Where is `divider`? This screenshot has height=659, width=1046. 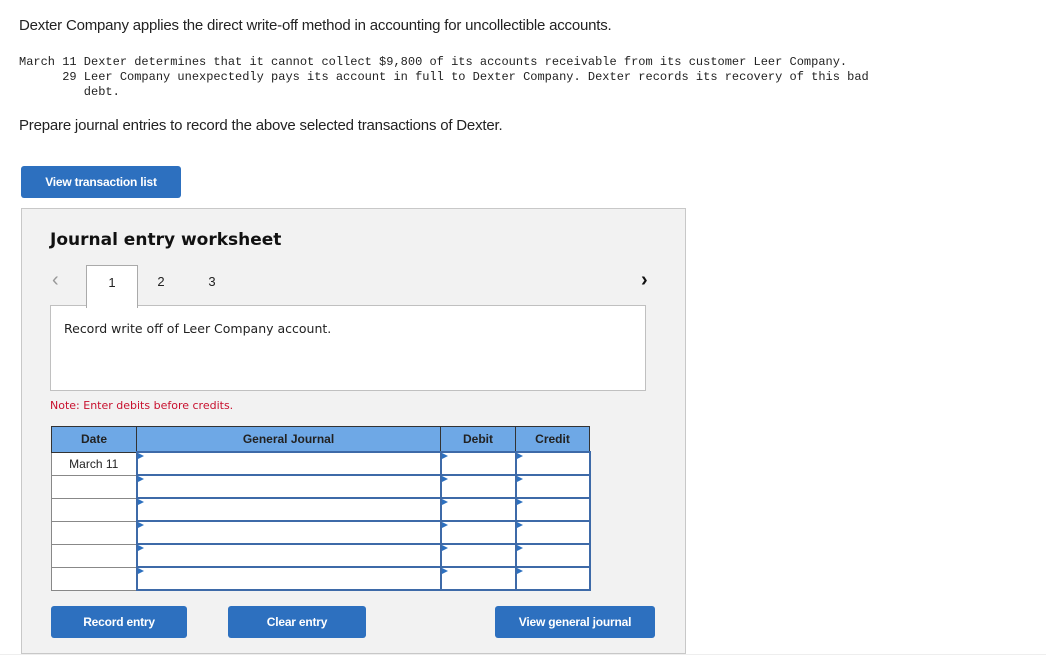
divider is located at coordinates (523, 654).